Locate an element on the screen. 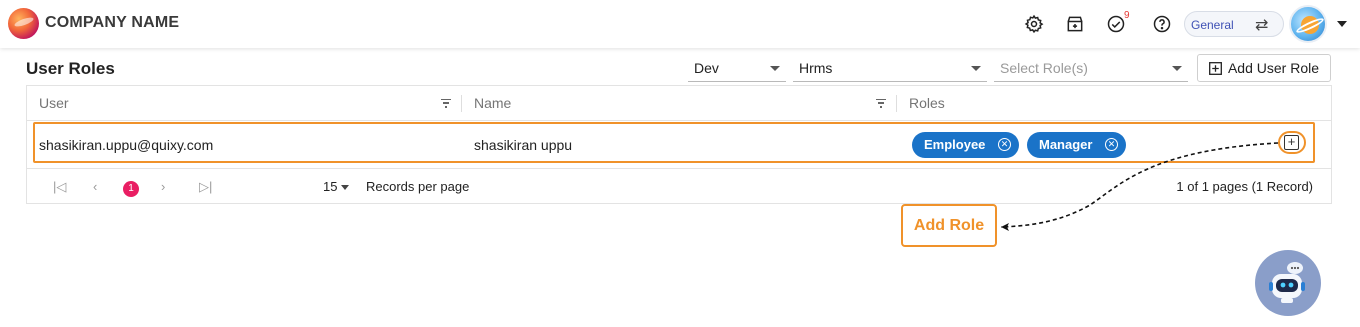 This screenshot has width=1360, height=327. last-page-icon: ▷| is located at coordinates (205, 187).